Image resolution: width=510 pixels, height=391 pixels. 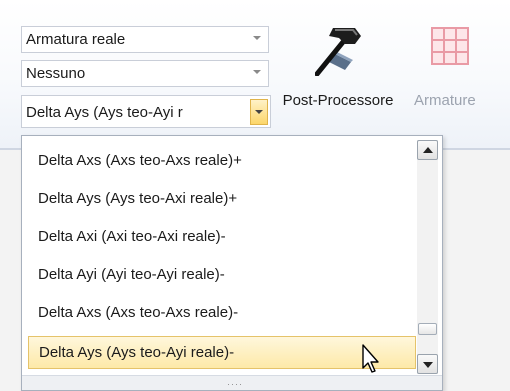 I want to click on arrow-up-icon, so click(x=428, y=150).